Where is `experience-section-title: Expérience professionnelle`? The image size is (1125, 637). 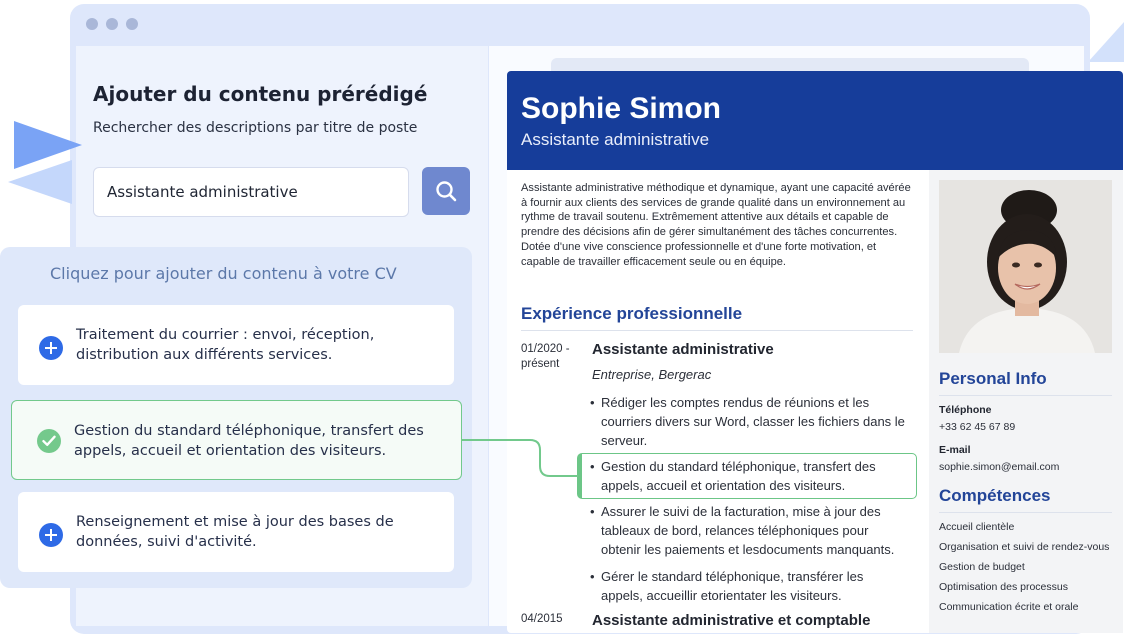
experience-section-title: Expérience professionnelle is located at coordinates (632, 313).